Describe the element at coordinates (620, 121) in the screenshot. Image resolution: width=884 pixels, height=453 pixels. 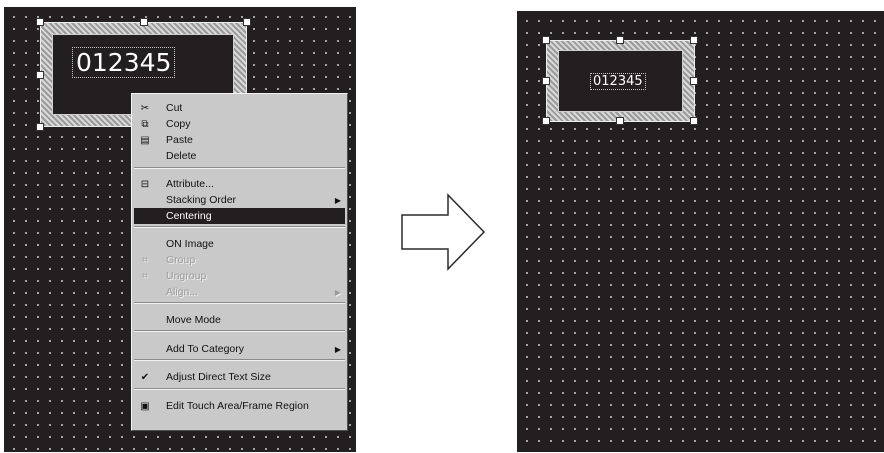
I see `resize-handle-bottom` at that location.